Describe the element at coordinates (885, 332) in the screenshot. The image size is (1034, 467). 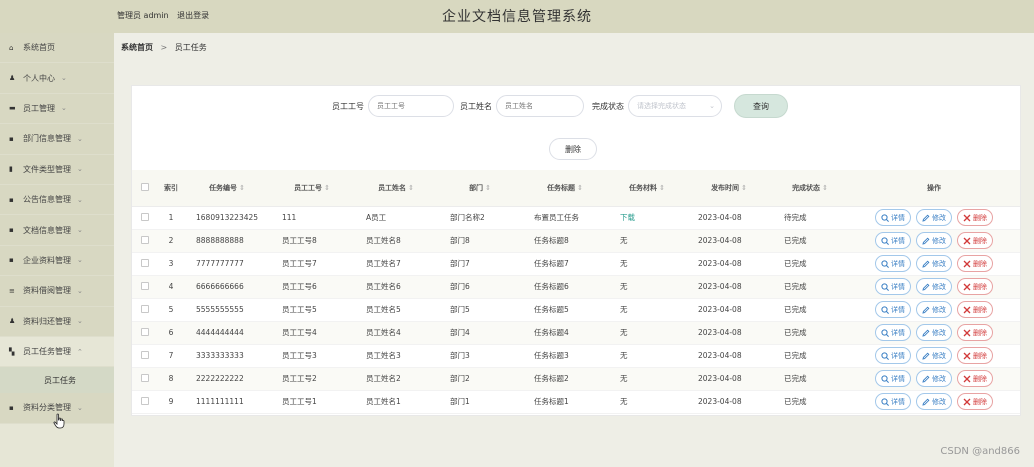
I see `search-icon` at that location.